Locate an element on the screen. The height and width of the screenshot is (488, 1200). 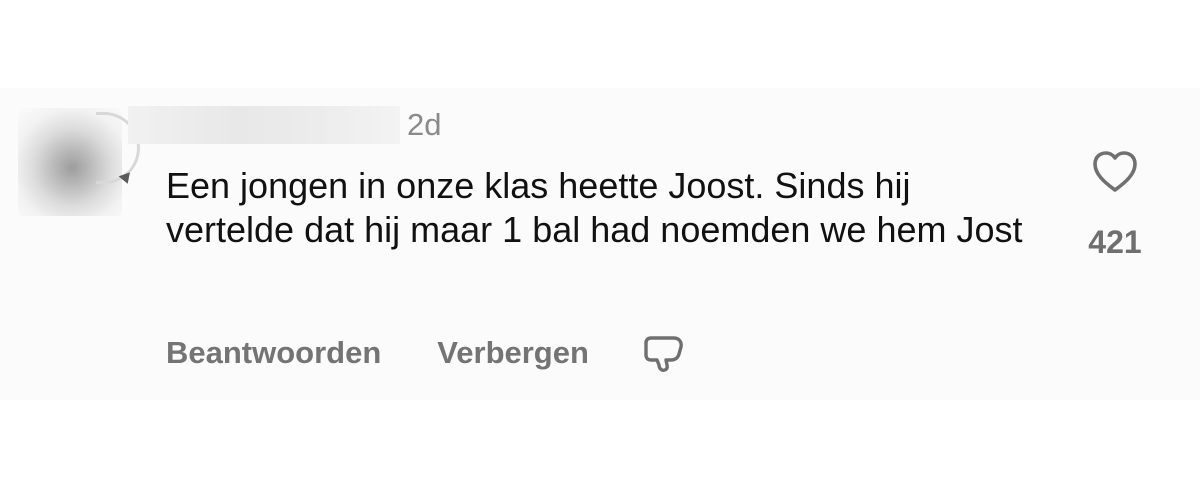
comment-actions: Beantwoorden Verbergen is located at coordinates (426, 353).